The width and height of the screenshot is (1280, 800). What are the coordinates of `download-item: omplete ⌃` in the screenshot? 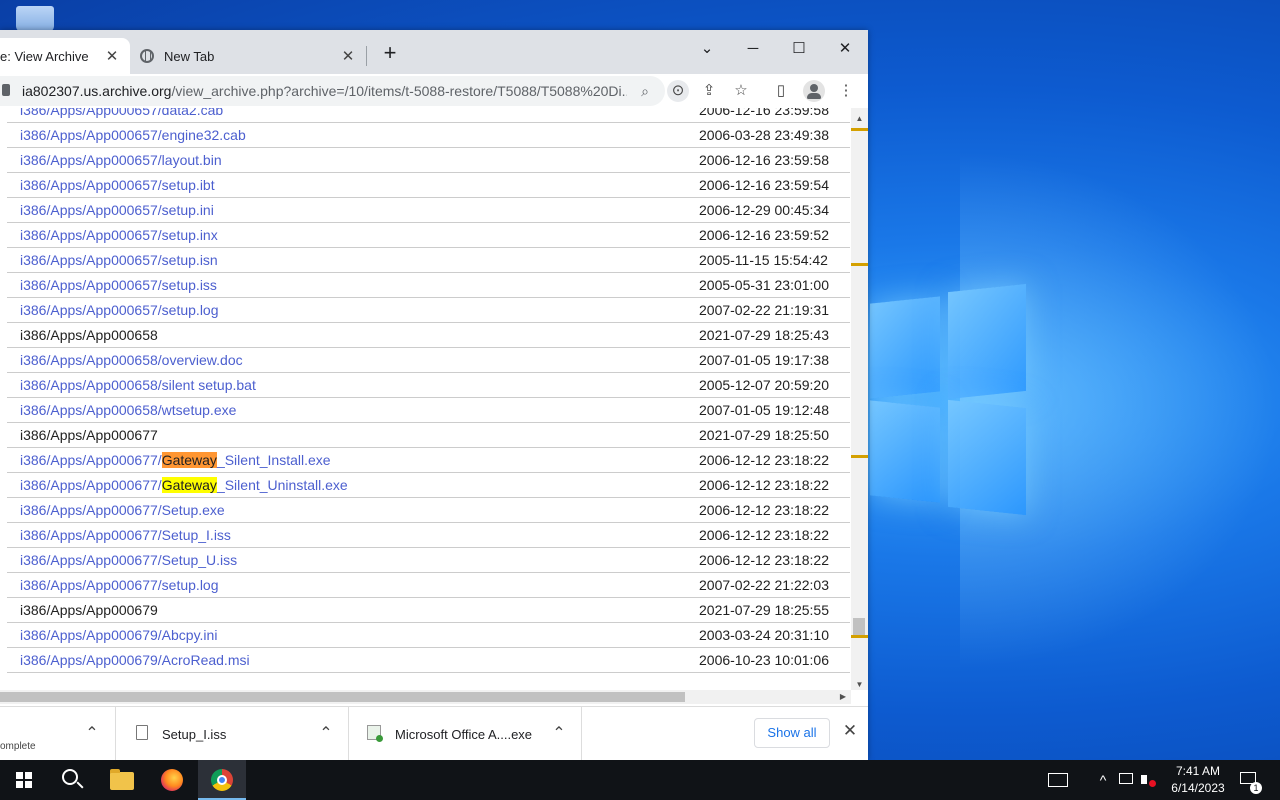 It's located at (58, 733).